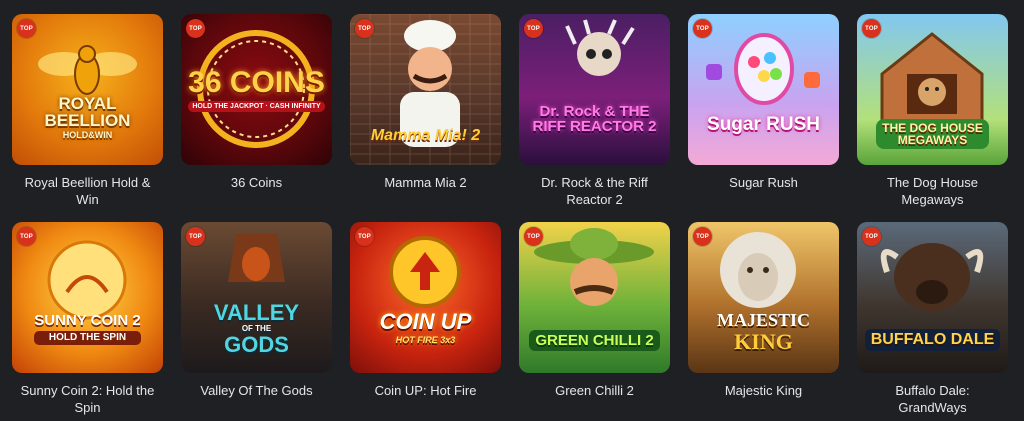 The width and height of the screenshot is (1024, 421). I want to click on logo-title: BUFFALO DALE, so click(932, 339).